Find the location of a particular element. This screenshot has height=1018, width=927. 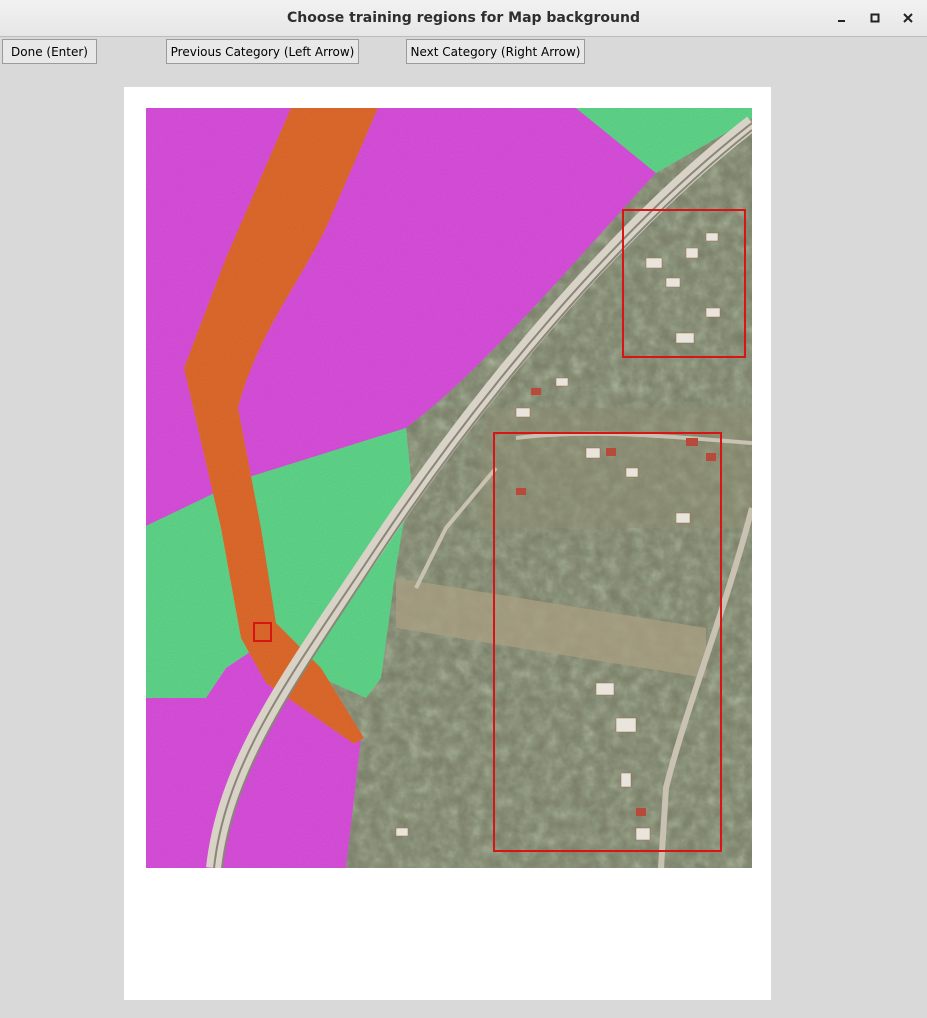

minimize-icon is located at coordinates (842, 18).